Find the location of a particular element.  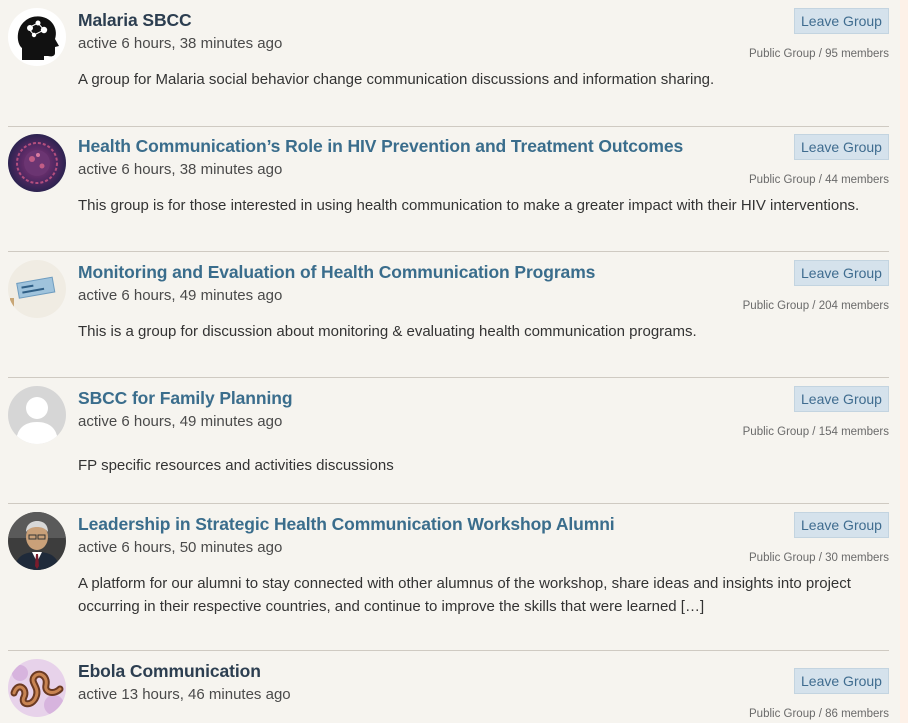

group-title-link: SBCC for Family Planning is located at coordinates (185, 398).